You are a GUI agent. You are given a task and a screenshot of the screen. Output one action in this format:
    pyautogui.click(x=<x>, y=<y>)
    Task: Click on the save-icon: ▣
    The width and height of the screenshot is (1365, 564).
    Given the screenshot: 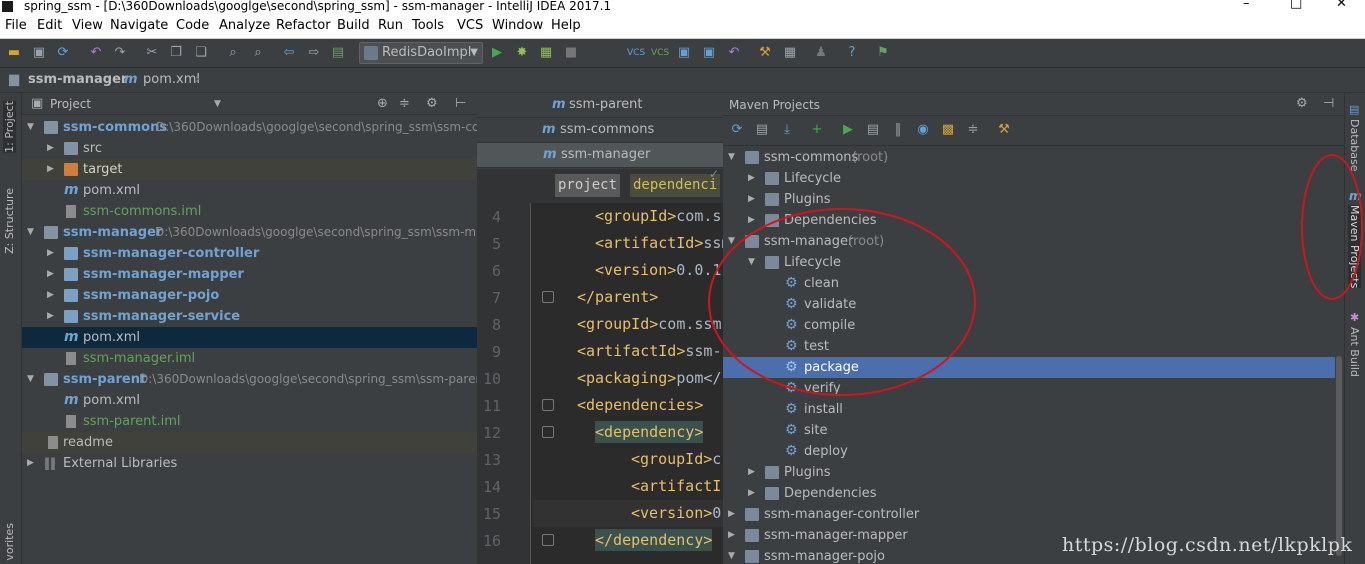 What is the action you would take?
    pyautogui.click(x=39, y=53)
    